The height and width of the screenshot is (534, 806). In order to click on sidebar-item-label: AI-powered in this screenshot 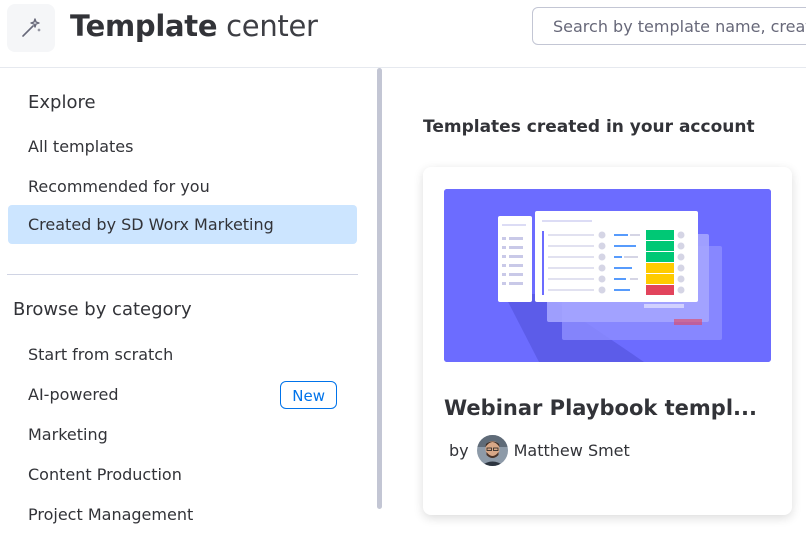, I will do `click(73, 394)`.